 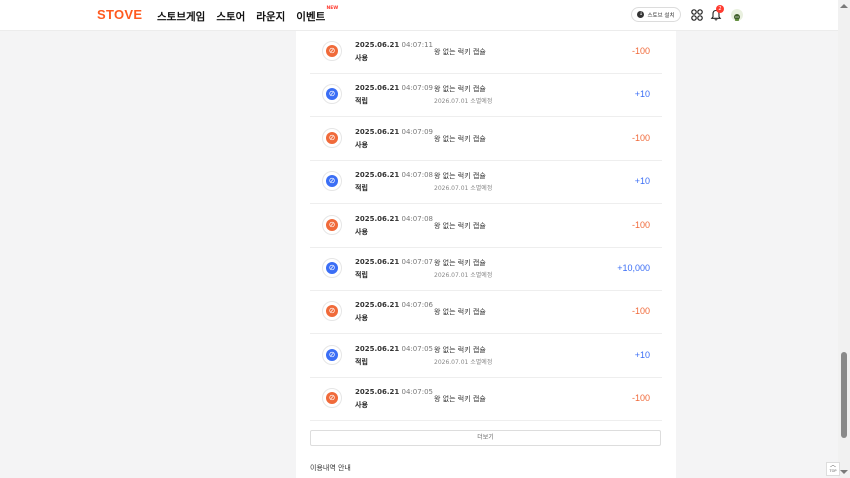 I want to click on nav-store: 스토어, so click(x=230, y=16).